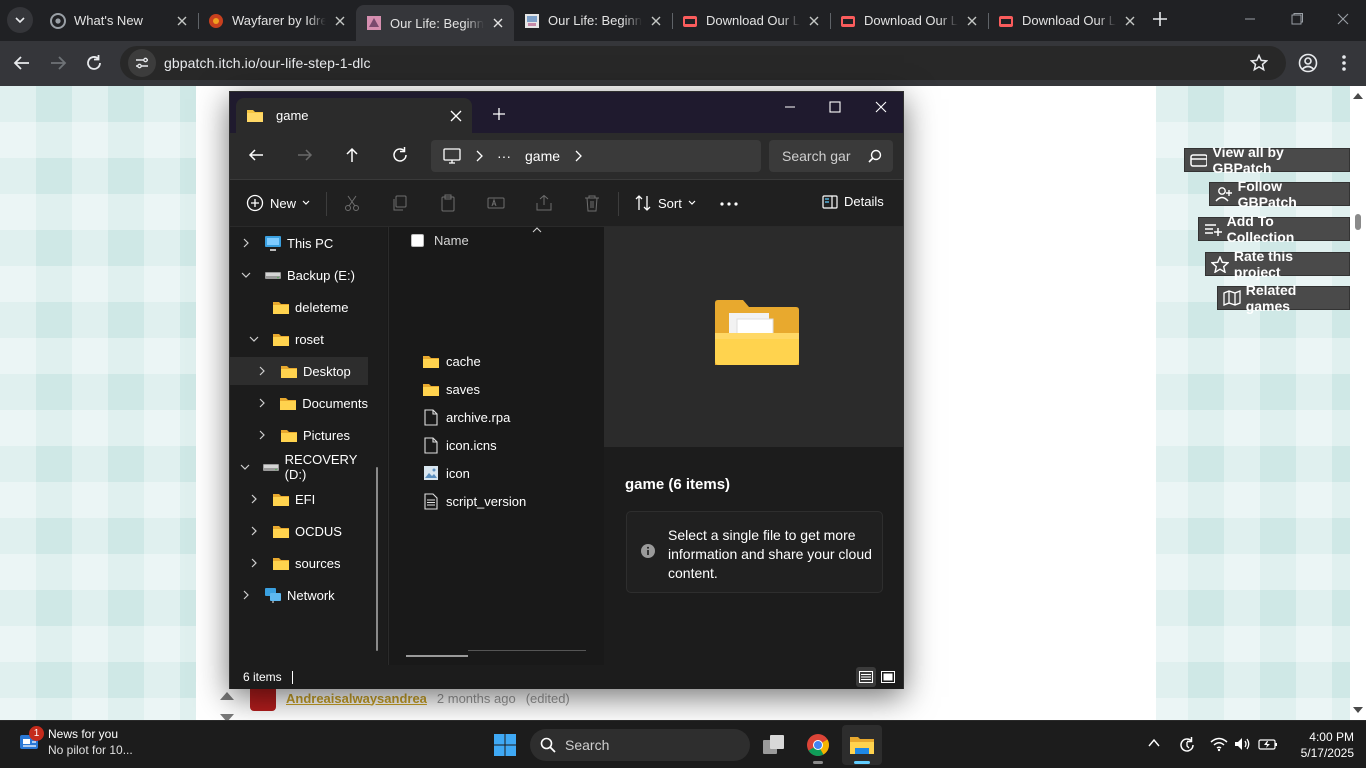 The width and height of the screenshot is (1366, 768). I want to click on explorer-up-button, so click(352, 155).